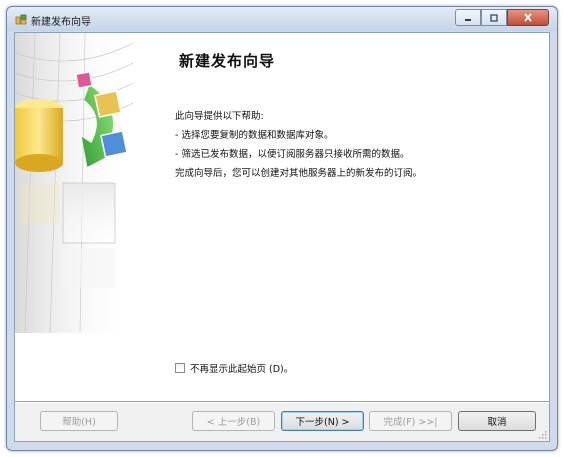 This screenshot has width=564, height=457. I want to click on maximize-button, so click(494, 17).